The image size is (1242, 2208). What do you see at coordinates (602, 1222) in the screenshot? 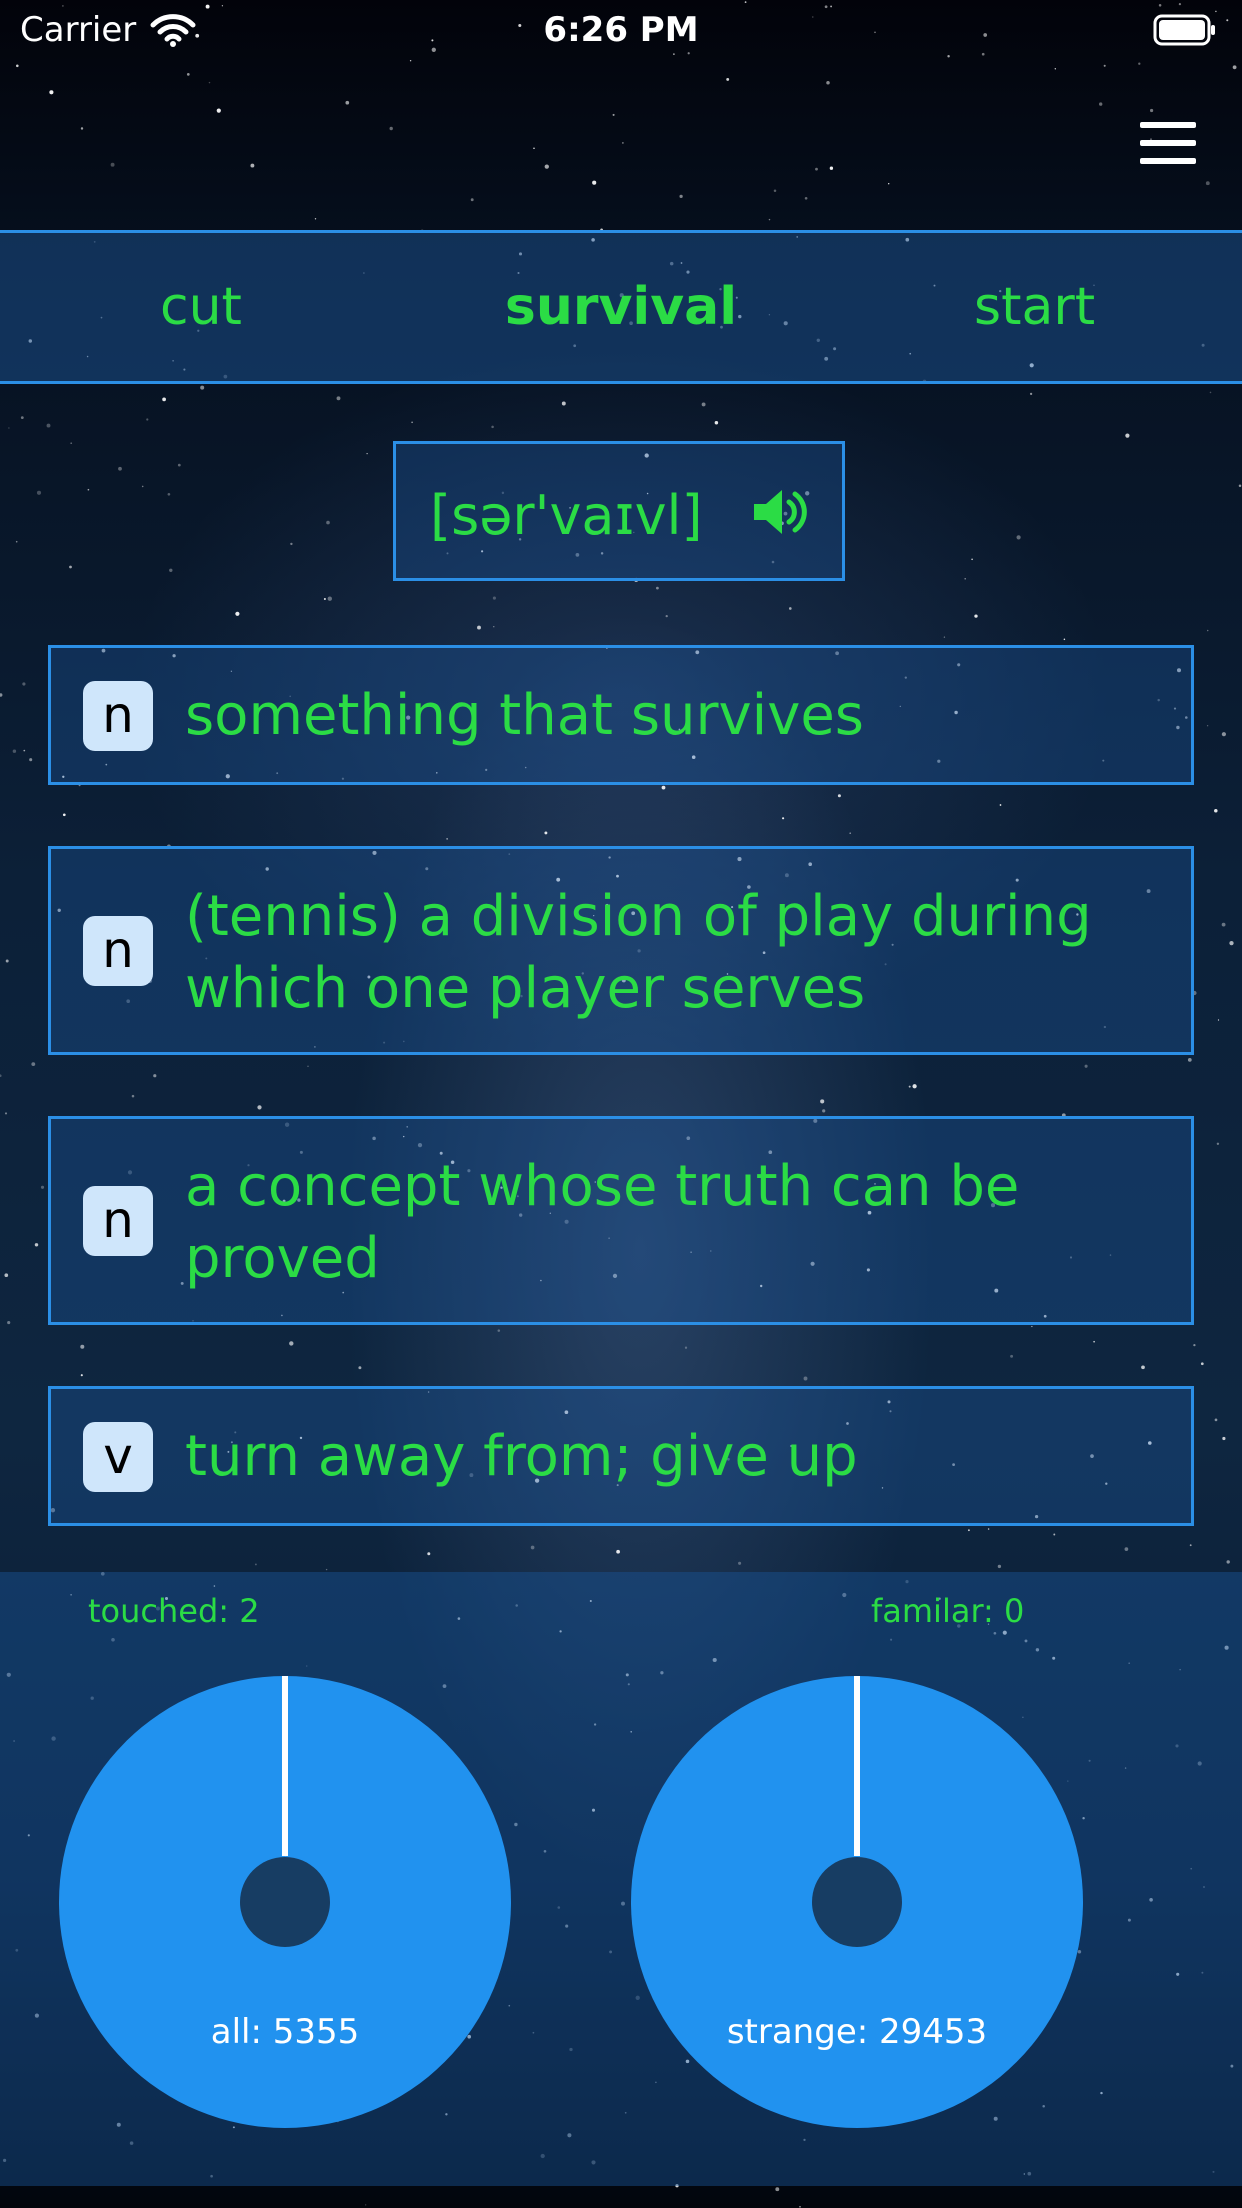
I see `definition-text: a concept whose truth can be proved` at bounding box center [602, 1222].